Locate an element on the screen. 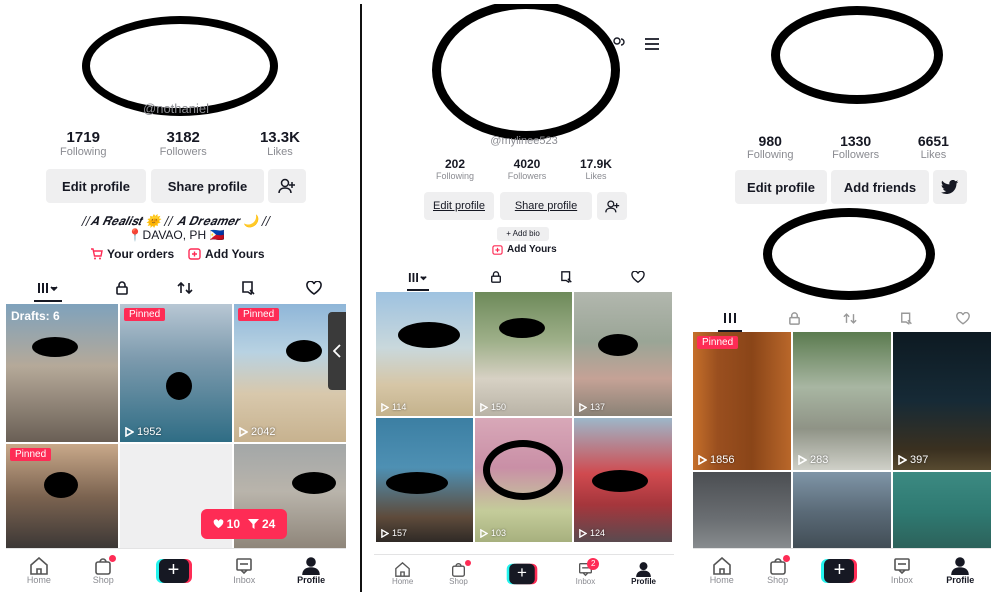  video-thumbnail: 397 is located at coordinates (942, 401).